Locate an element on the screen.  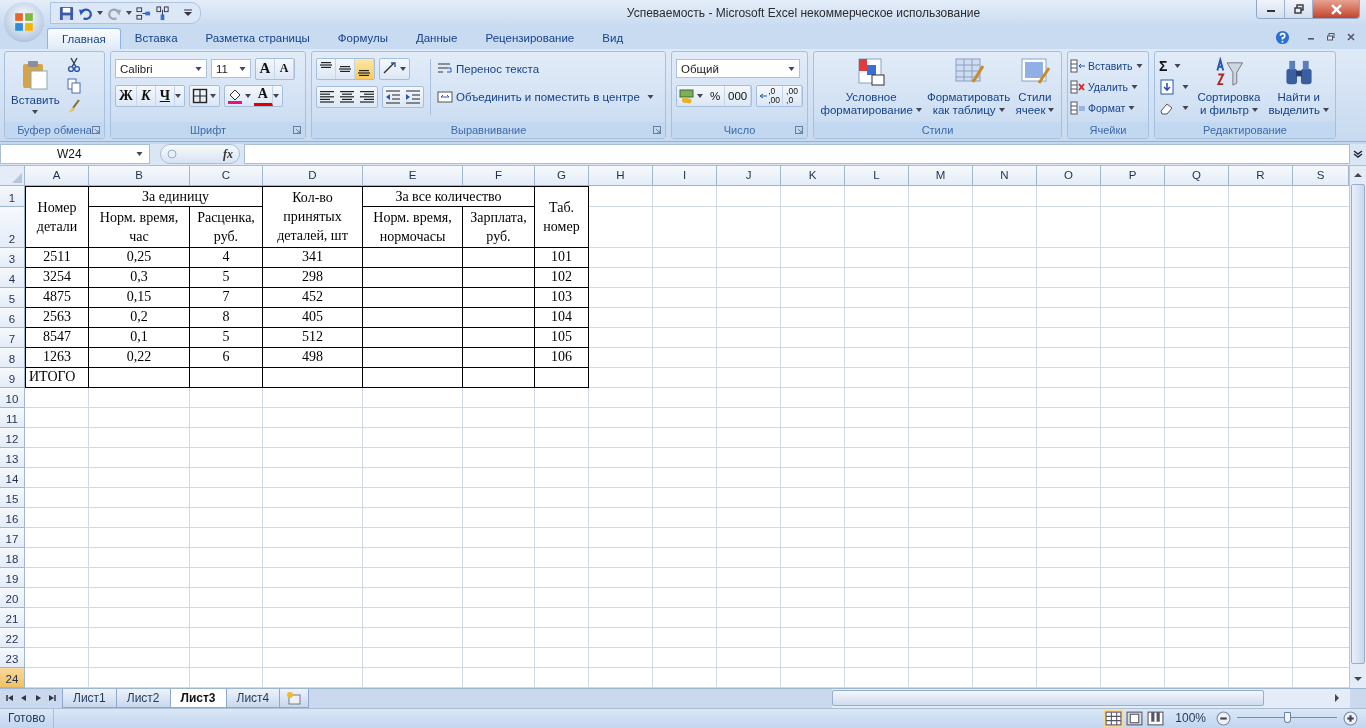
row-header: 6 is located at coordinates (12, 317).